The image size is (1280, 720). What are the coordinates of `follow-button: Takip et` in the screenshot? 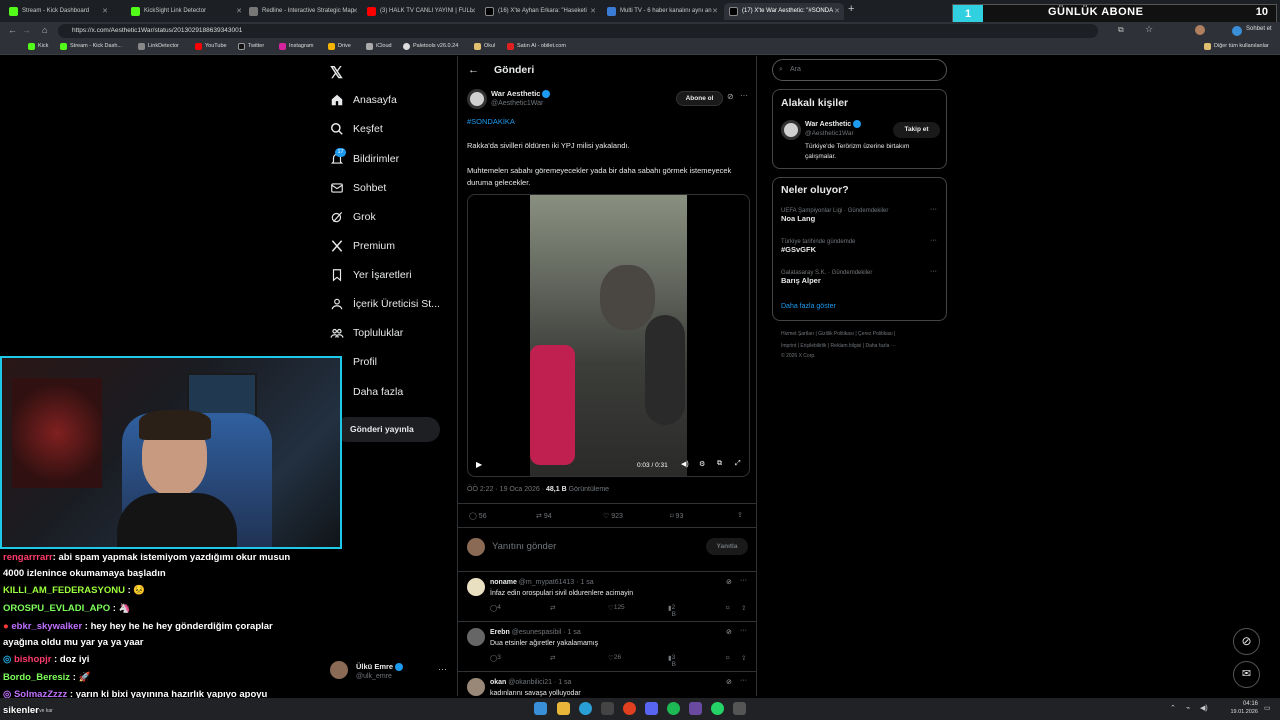 It's located at (916, 130).